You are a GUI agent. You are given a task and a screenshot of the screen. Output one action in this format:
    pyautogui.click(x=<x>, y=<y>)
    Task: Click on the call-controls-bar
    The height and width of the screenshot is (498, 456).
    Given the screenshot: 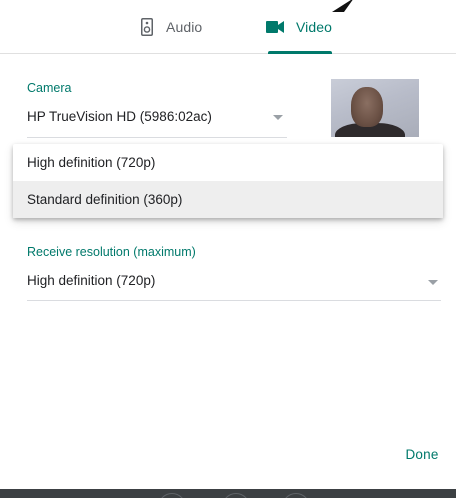 What is the action you would take?
    pyautogui.click(x=228, y=493)
    